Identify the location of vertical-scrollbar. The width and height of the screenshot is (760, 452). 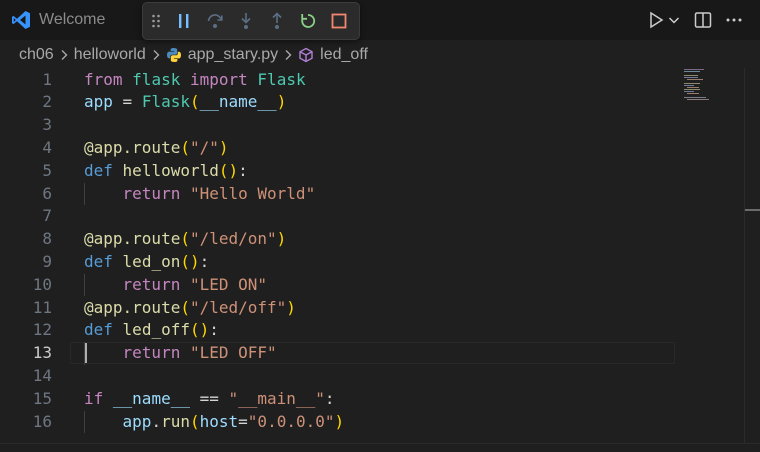
(744, 256).